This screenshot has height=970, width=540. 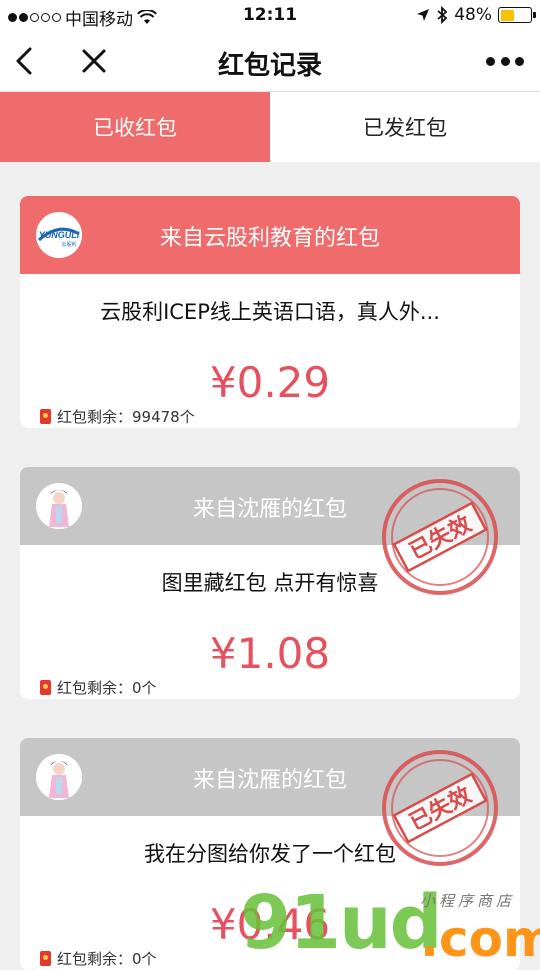 What do you see at coordinates (423, 15) in the screenshot?
I see `location-icon` at bounding box center [423, 15].